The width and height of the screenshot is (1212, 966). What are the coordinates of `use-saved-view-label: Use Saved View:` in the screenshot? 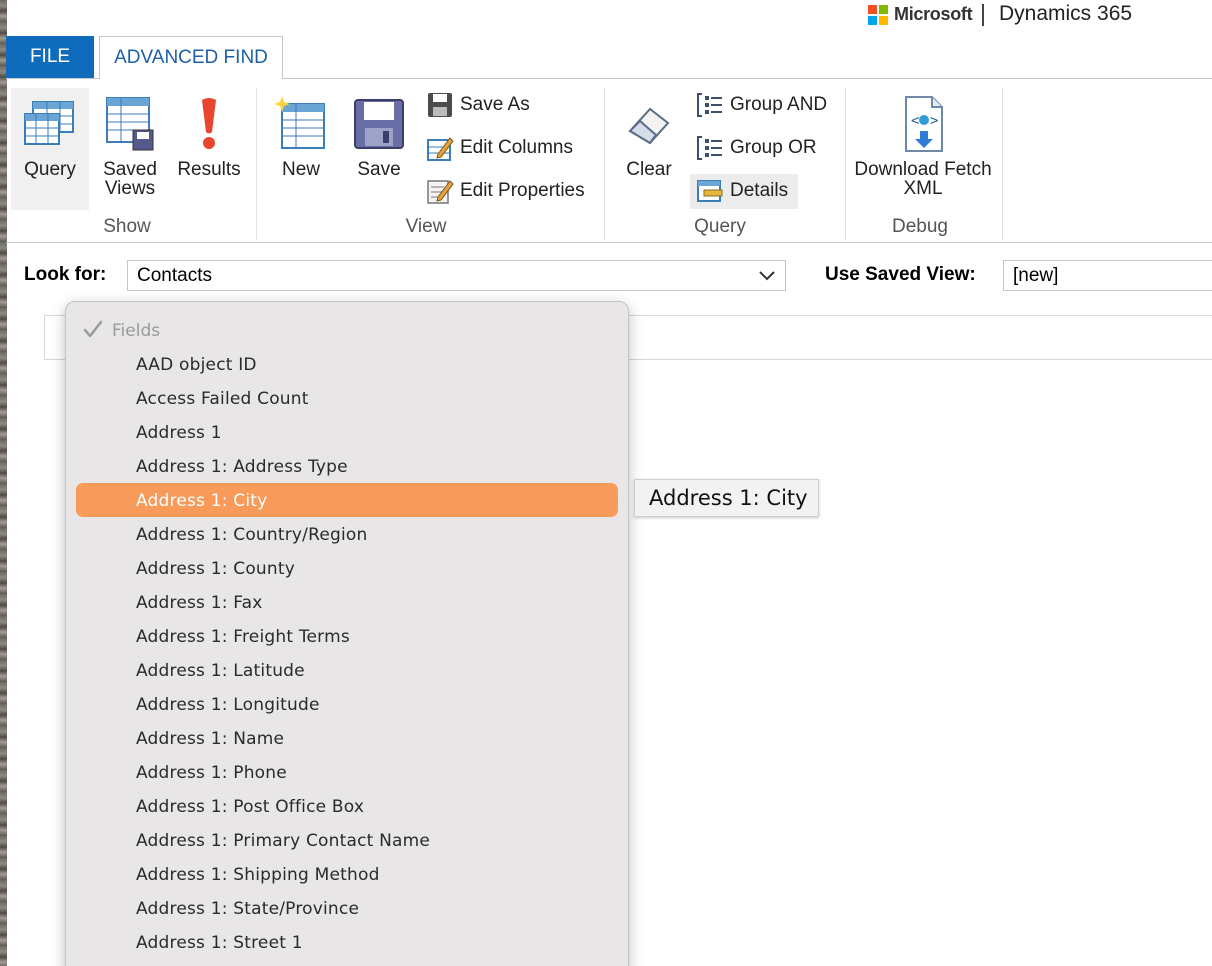 It's located at (900, 274).